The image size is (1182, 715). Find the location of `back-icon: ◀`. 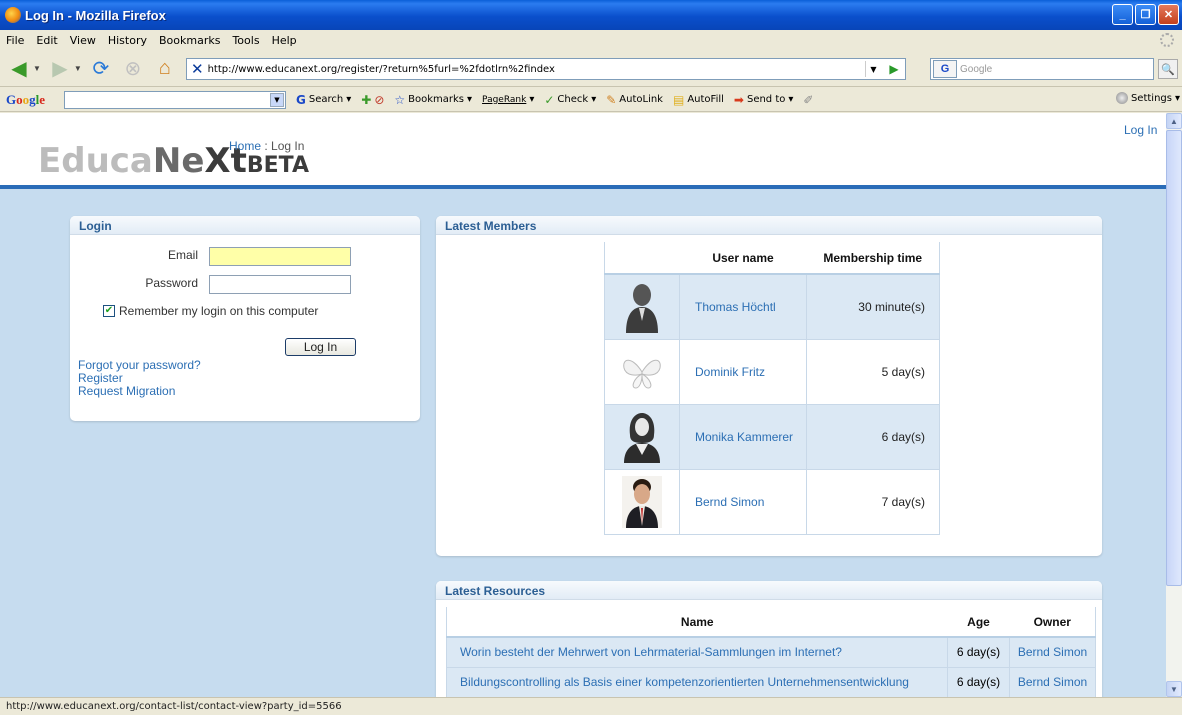

back-icon: ◀ is located at coordinates (19, 69).